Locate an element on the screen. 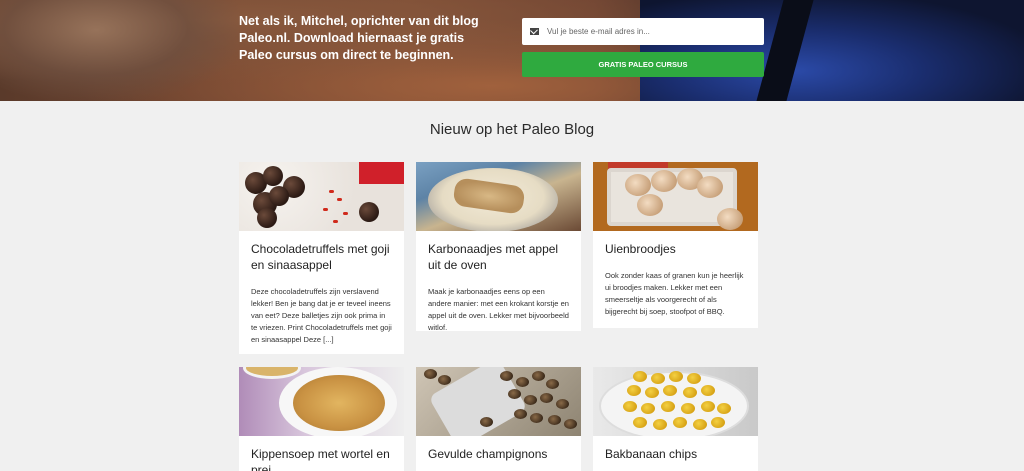 Image resolution: width=1024 pixels, height=471 pixels. post-image-bakbanaan is located at coordinates (675, 401).